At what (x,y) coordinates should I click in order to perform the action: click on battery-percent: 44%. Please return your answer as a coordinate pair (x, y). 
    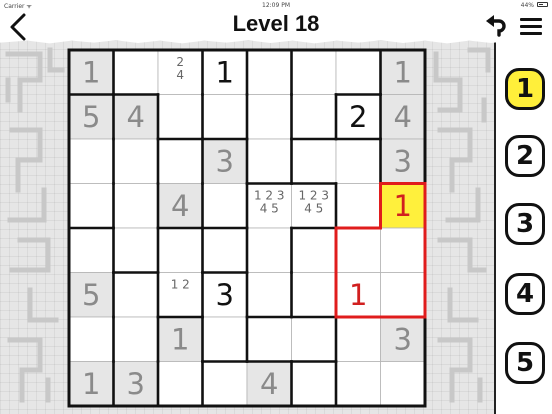
    Looking at the image, I should click on (527, 5).